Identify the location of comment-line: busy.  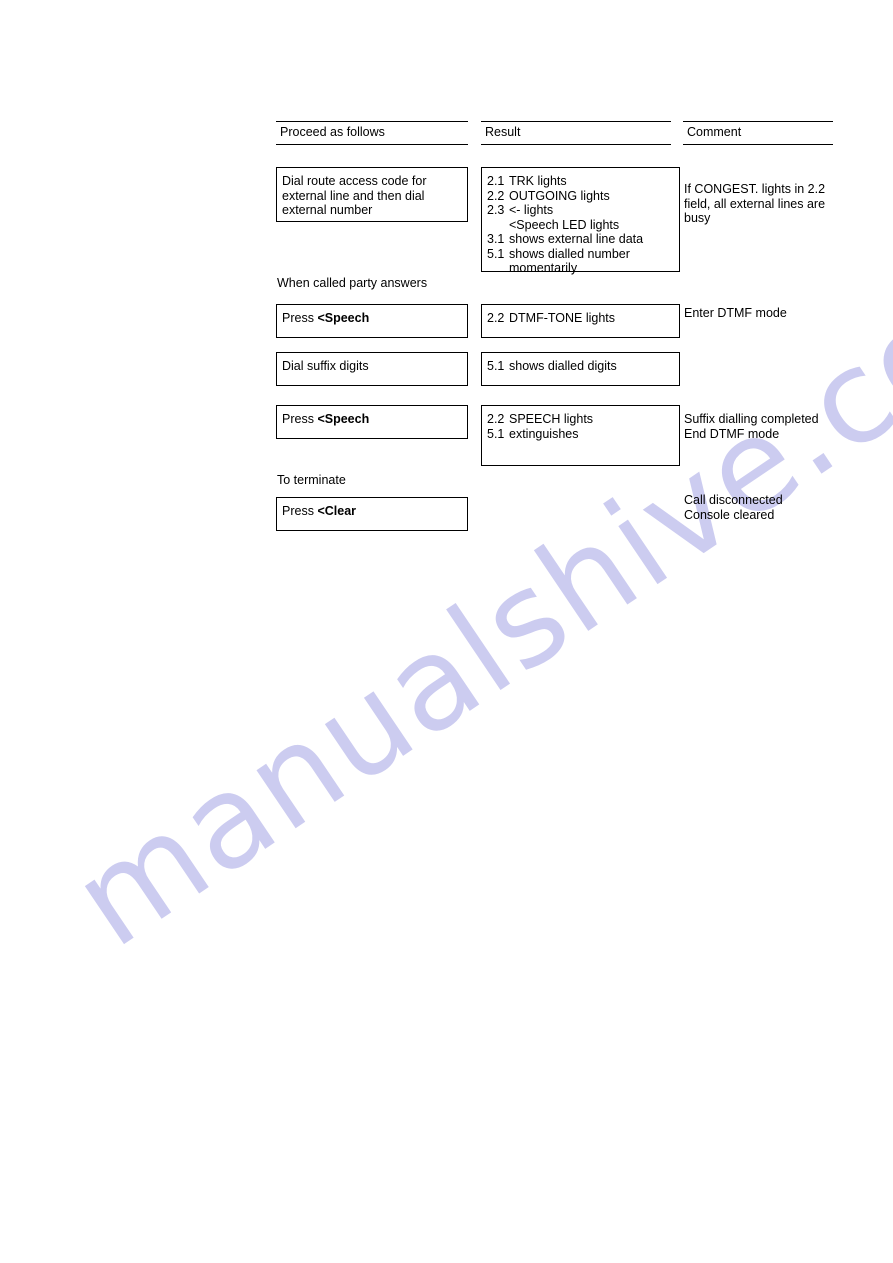
(697, 218).